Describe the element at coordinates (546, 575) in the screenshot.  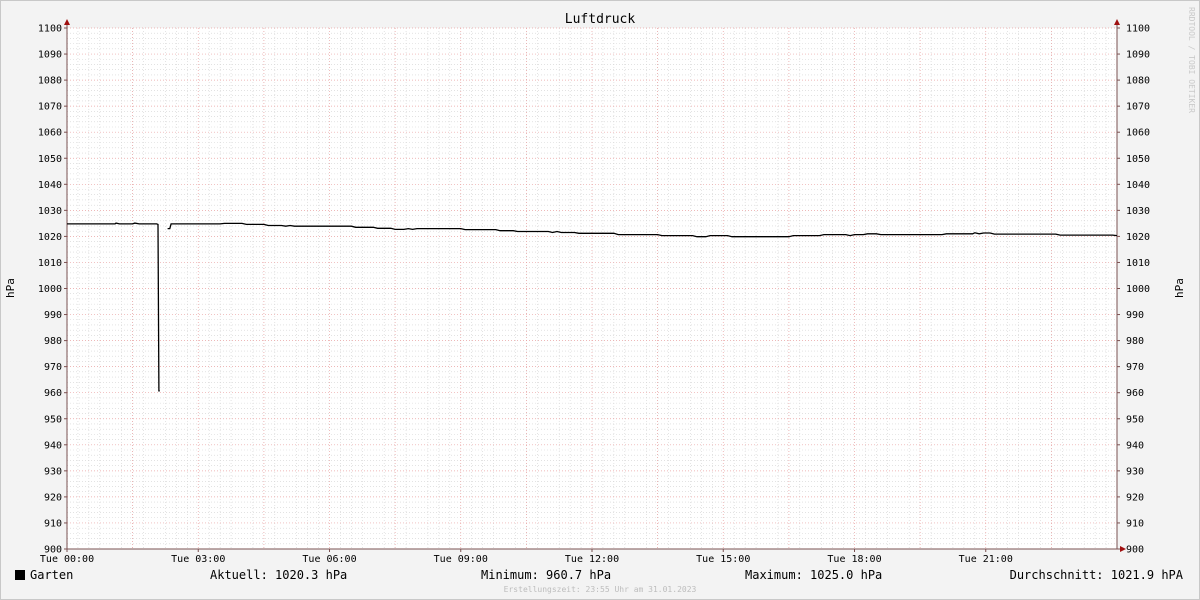
I see `stat-minimum: Minimum: 960.7 hPa` at that location.